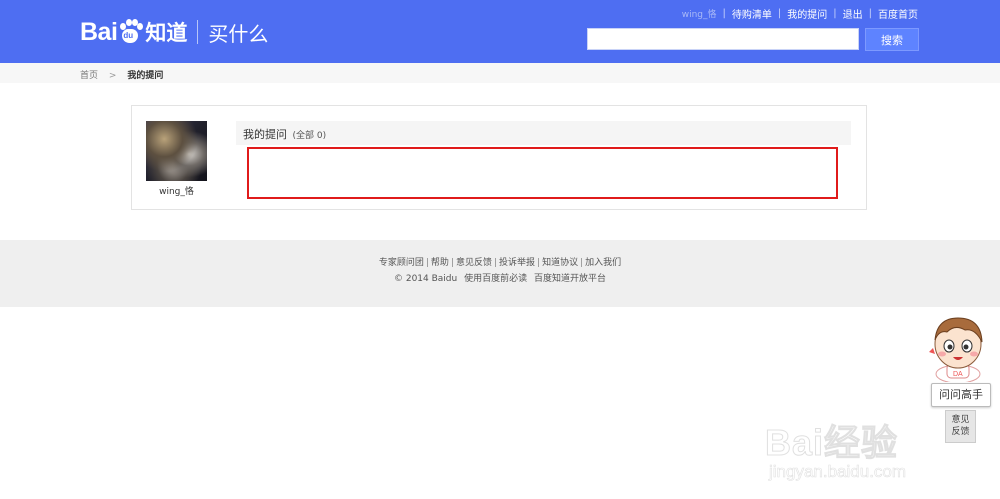 This screenshot has width=1000, height=499. Describe the element at coordinates (425, 279) in the screenshot. I see `footer-copyright: © 2014 Baidu` at that location.